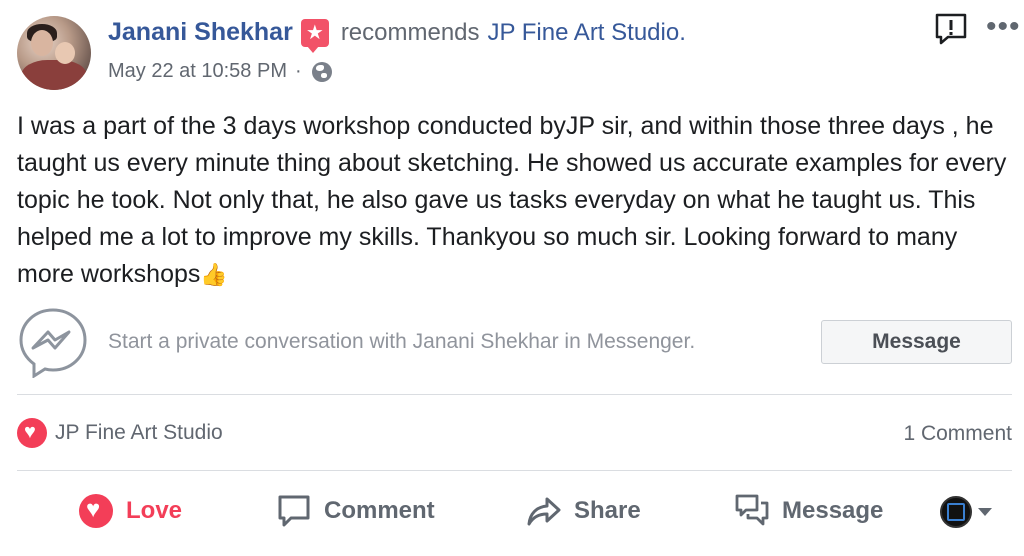 The image size is (1024, 556). What do you see at coordinates (956, 512) in the screenshot?
I see `page-avatar-selector` at bounding box center [956, 512].